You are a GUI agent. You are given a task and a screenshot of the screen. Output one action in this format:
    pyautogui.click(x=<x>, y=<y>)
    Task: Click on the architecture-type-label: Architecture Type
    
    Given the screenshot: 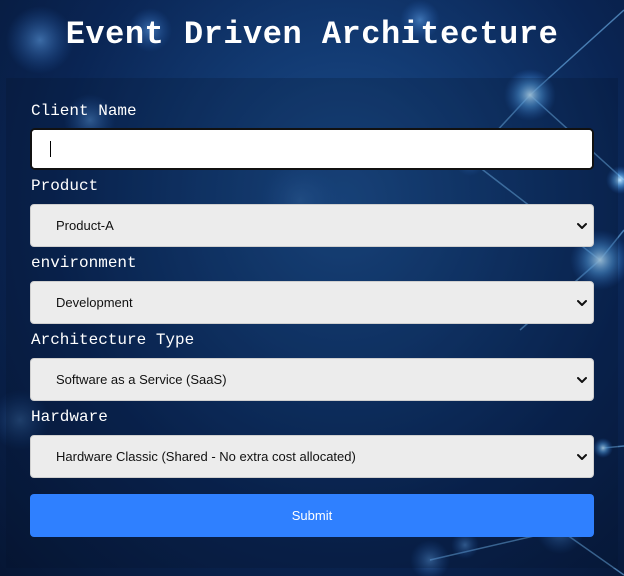 What is the action you would take?
    pyautogui.click(x=113, y=340)
    